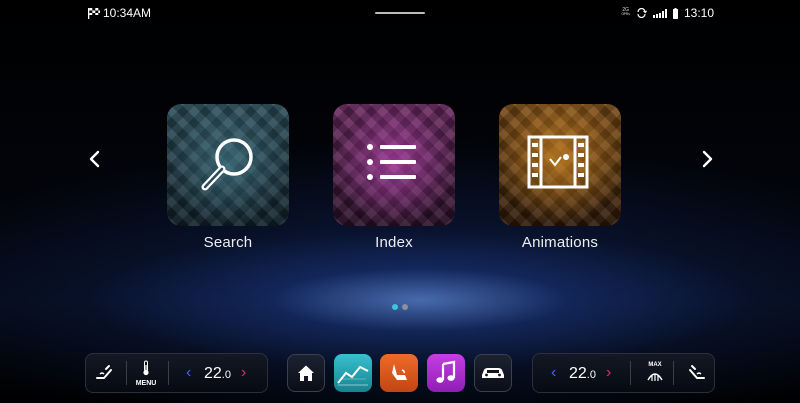 The height and width of the screenshot is (403, 800). Describe the element at coordinates (558, 162) in the screenshot. I see `film-icon` at that location.